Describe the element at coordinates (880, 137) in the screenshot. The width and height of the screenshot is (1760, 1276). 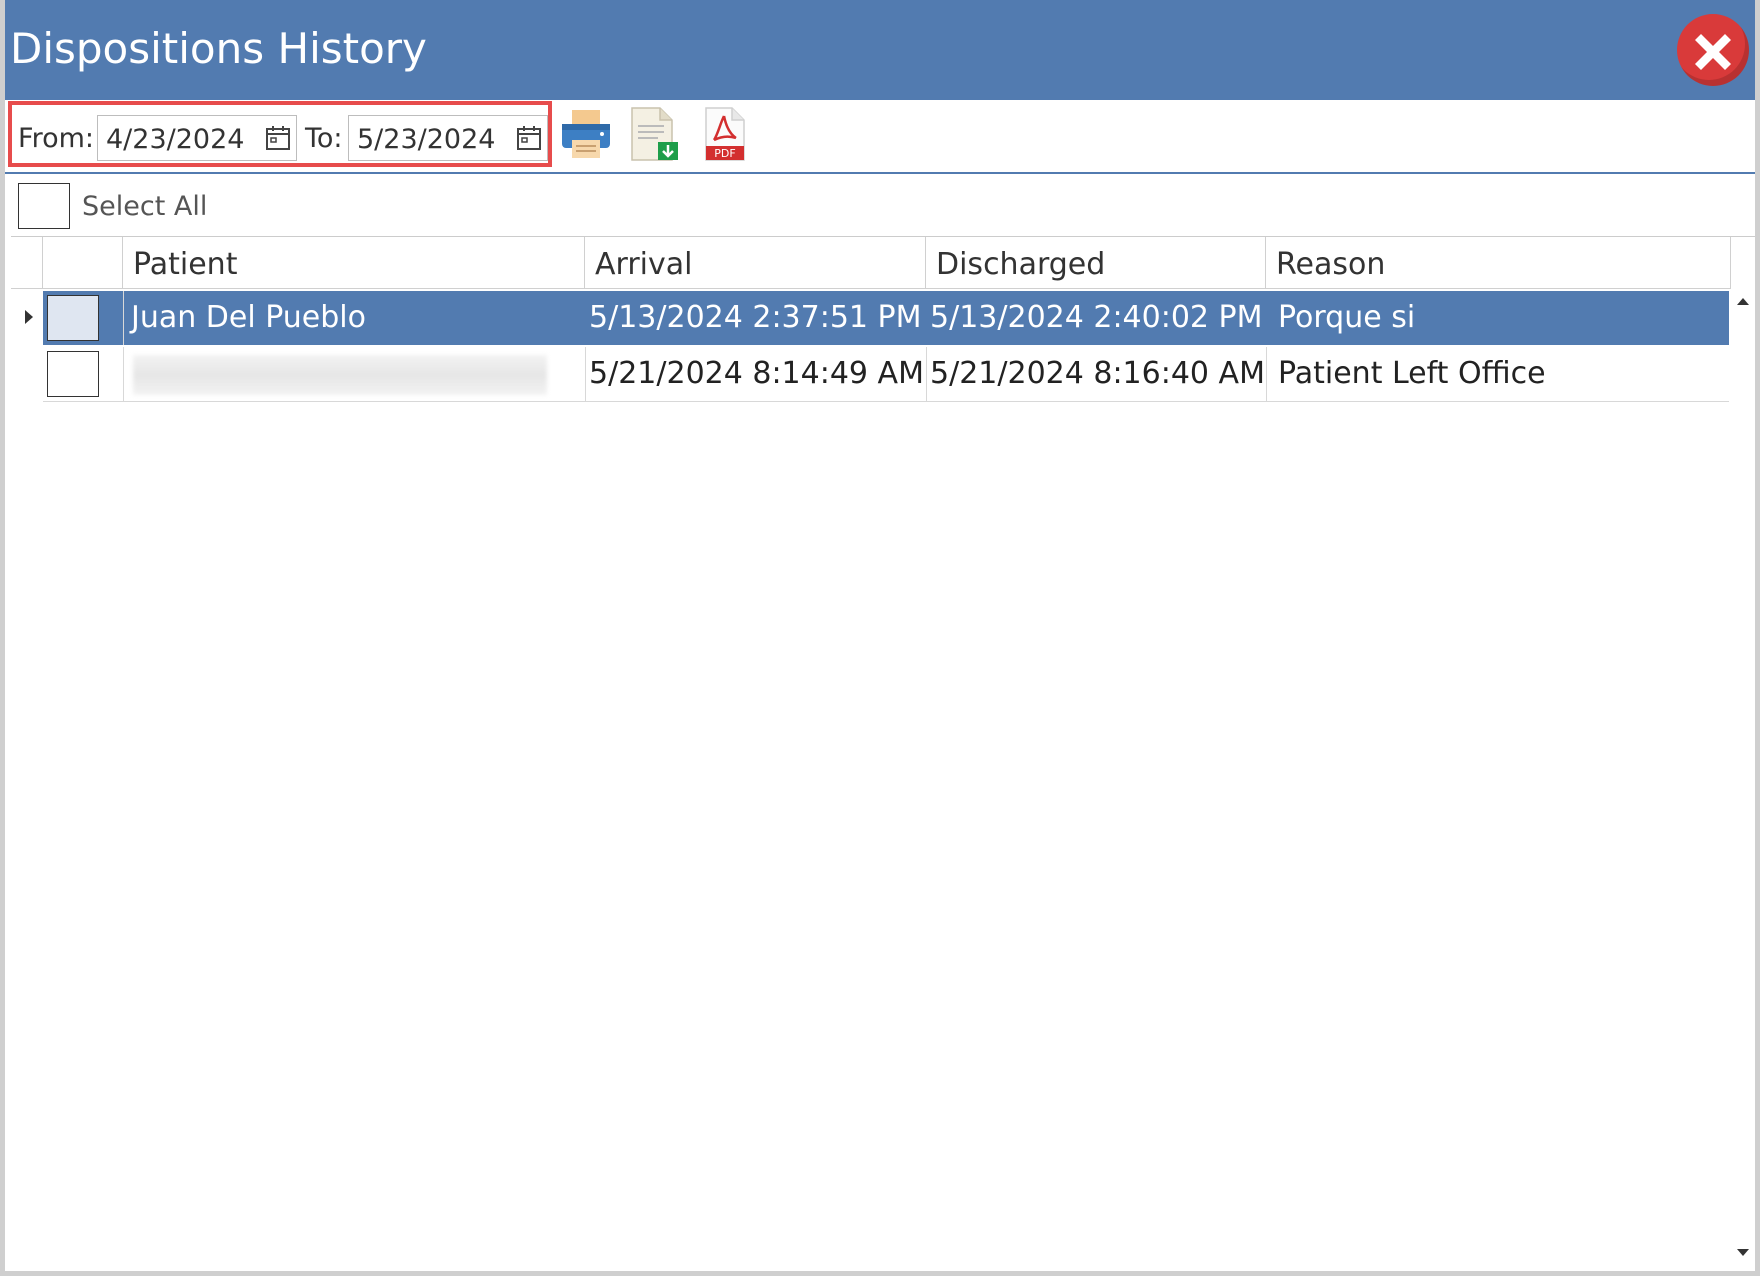
I see `toolbar: From: 4/23/2024 To: 5/23/2024 PDF` at that location.